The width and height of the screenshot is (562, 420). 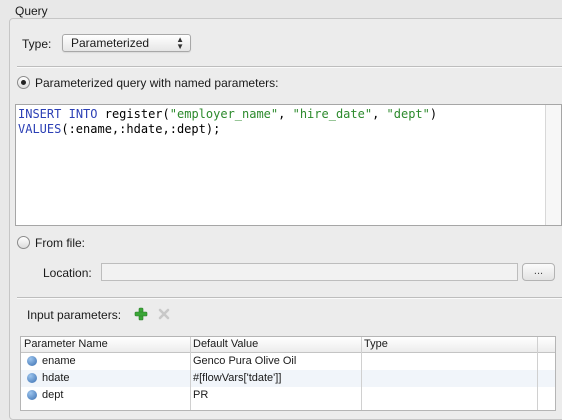 What do you see at coordinates (83, 114) in the screenshot?
I see `sql-keyword: INTO` at bounding box center [83, 114].